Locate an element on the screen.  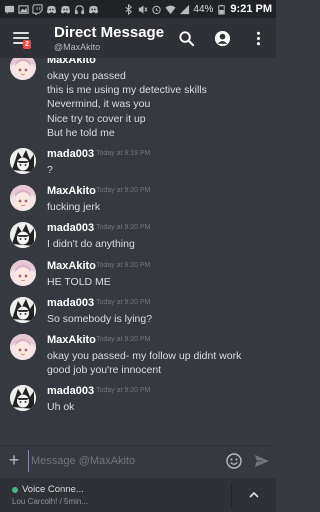
search-icon is located at coordinates (186, 38).